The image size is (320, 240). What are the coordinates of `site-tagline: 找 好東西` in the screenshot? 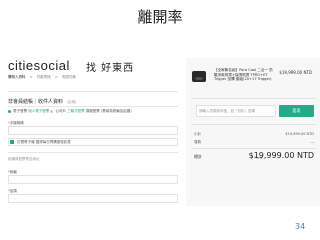 It's located at (110, 68).